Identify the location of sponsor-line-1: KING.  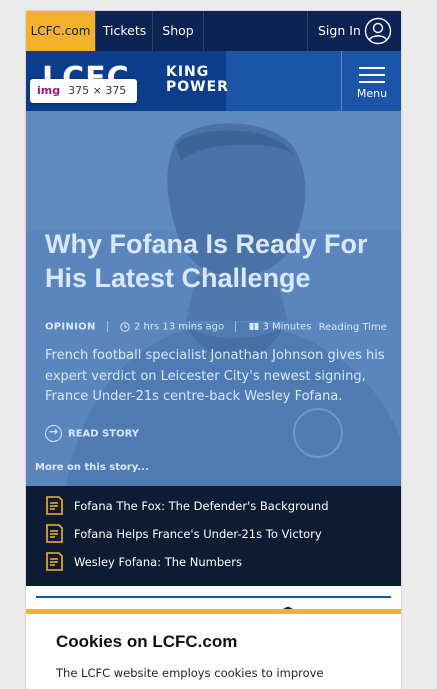
(188, 72).